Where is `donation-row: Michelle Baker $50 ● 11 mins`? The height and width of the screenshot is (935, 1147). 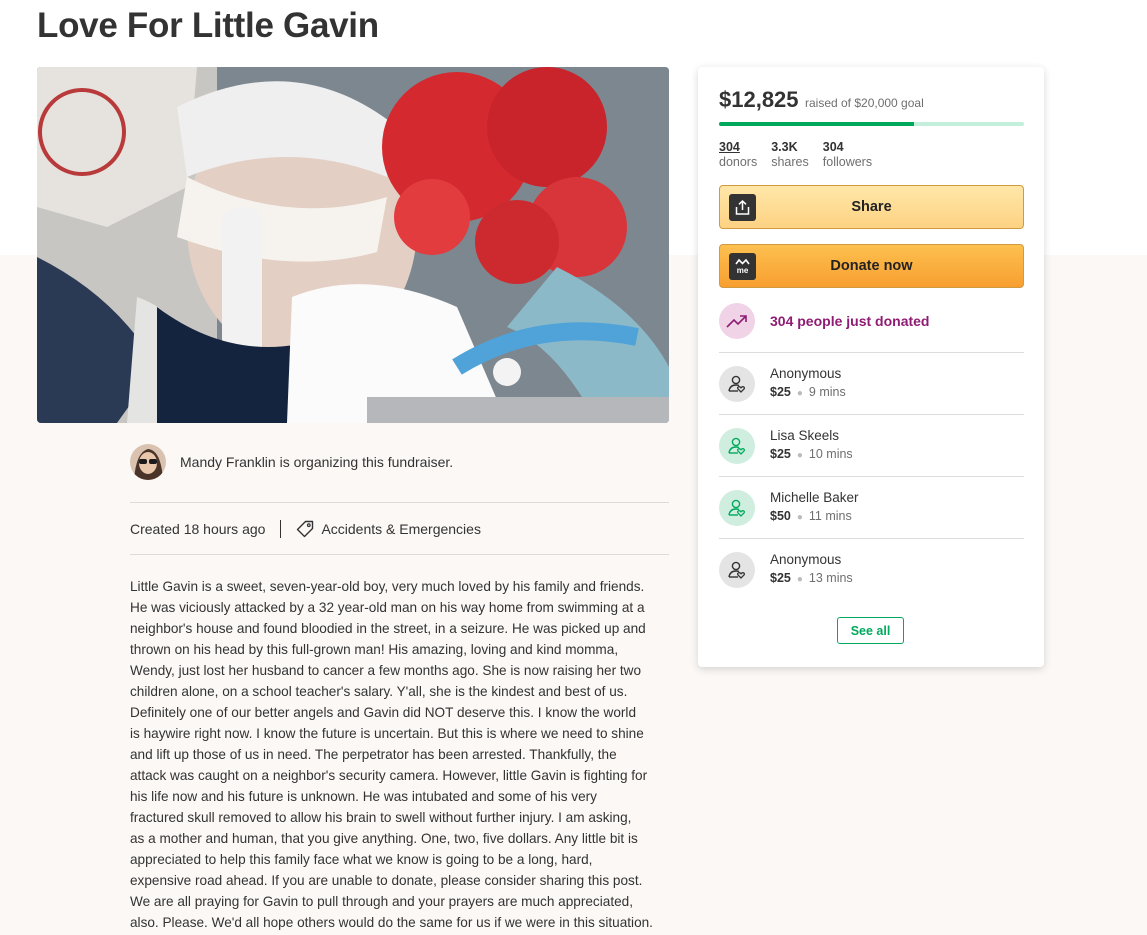
donation-row: Michelle Baker $50 ● 11 mins is located at coordinates (871, 507).